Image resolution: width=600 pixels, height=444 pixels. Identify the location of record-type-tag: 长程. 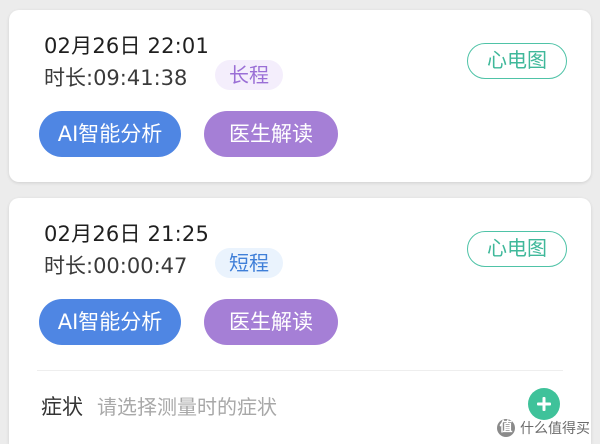
(249, 75).